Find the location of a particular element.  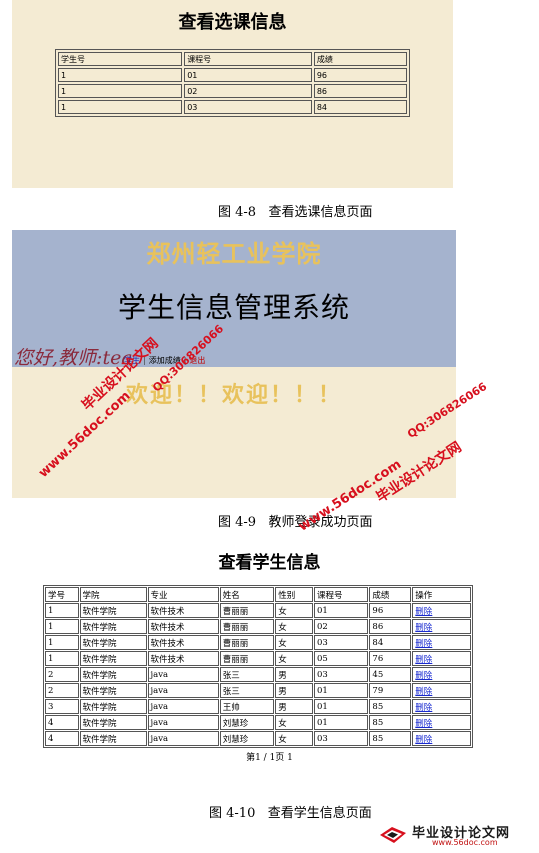

cell: 05 is located at coordinates (341, 658).